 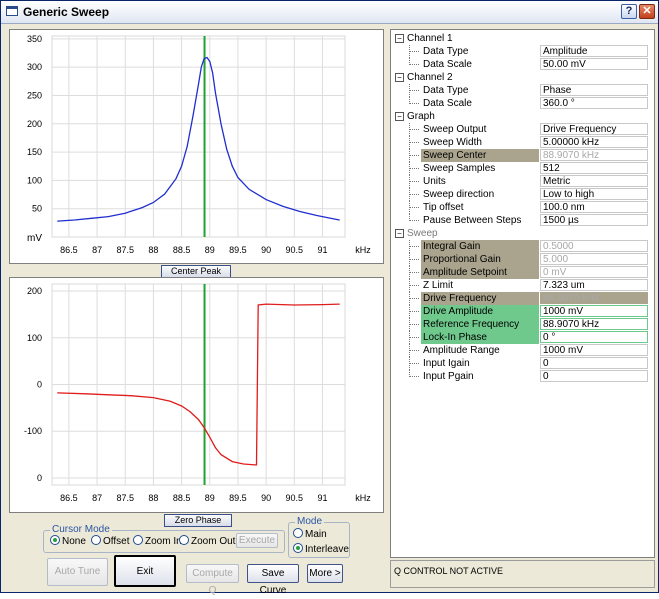 I want to click on compute-q-button: Compute Q, so click(x=212, y=580).